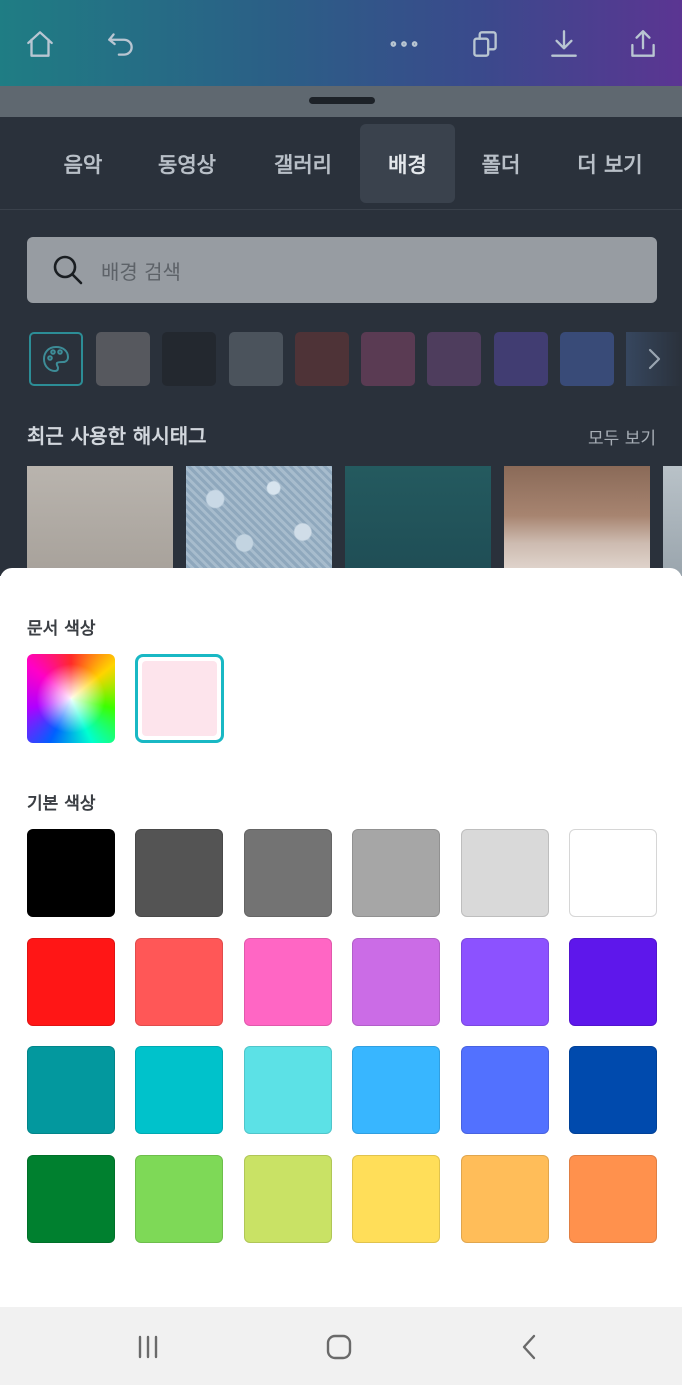  What do you see at coordinates (61, 629) in the screenshot?
I see `document-colors-label: 문서 색상` at bounding box center [61, 629].